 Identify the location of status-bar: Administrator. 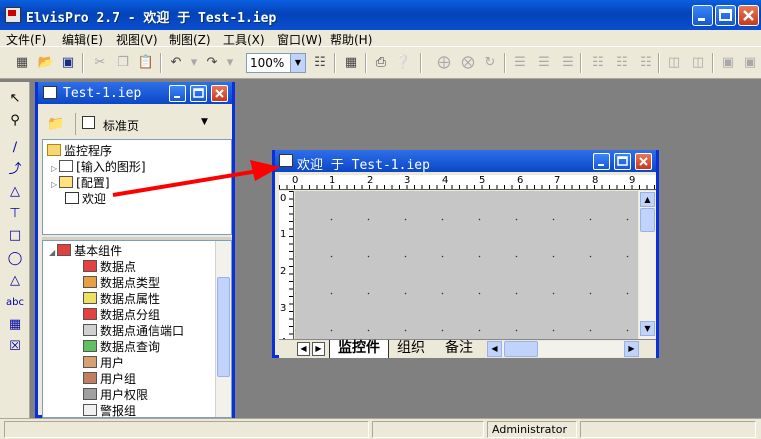
(380, 428).